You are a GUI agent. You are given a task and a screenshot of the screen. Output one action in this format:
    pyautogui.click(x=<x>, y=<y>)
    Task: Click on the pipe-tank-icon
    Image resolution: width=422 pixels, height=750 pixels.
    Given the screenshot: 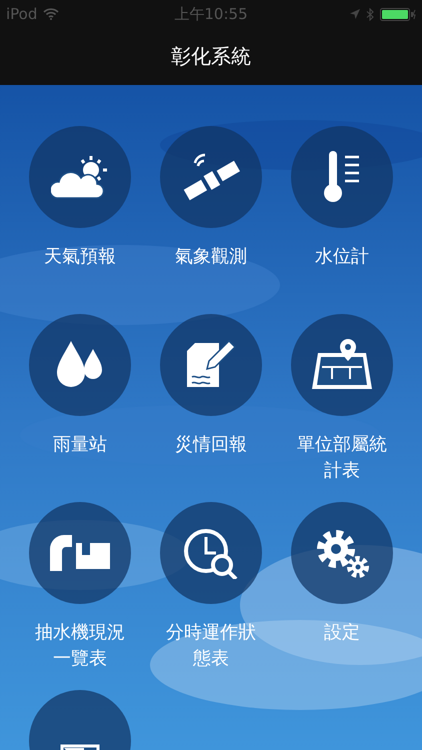 What is the action you would take?
    pyautogui.click(x=80, y=553)
    